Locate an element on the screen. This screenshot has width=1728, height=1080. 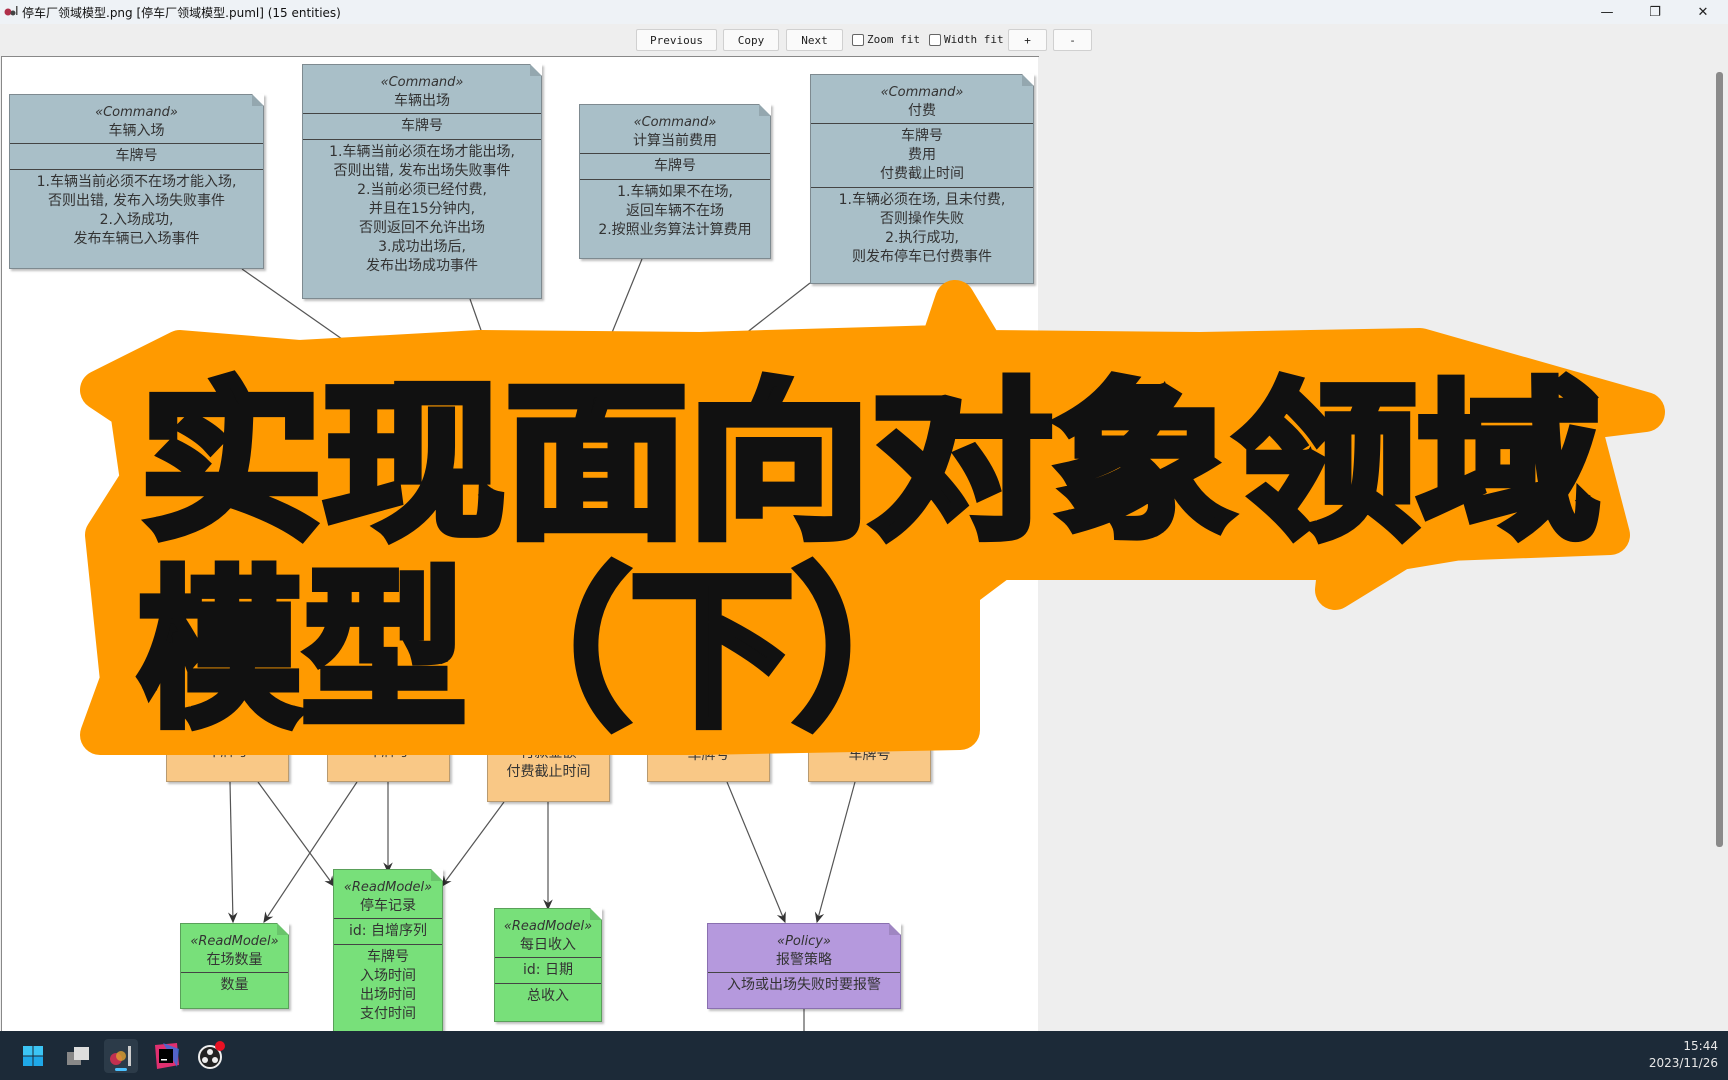
zoom-fit-checkbox: Zoom fit is located at coordinates (886, 39).